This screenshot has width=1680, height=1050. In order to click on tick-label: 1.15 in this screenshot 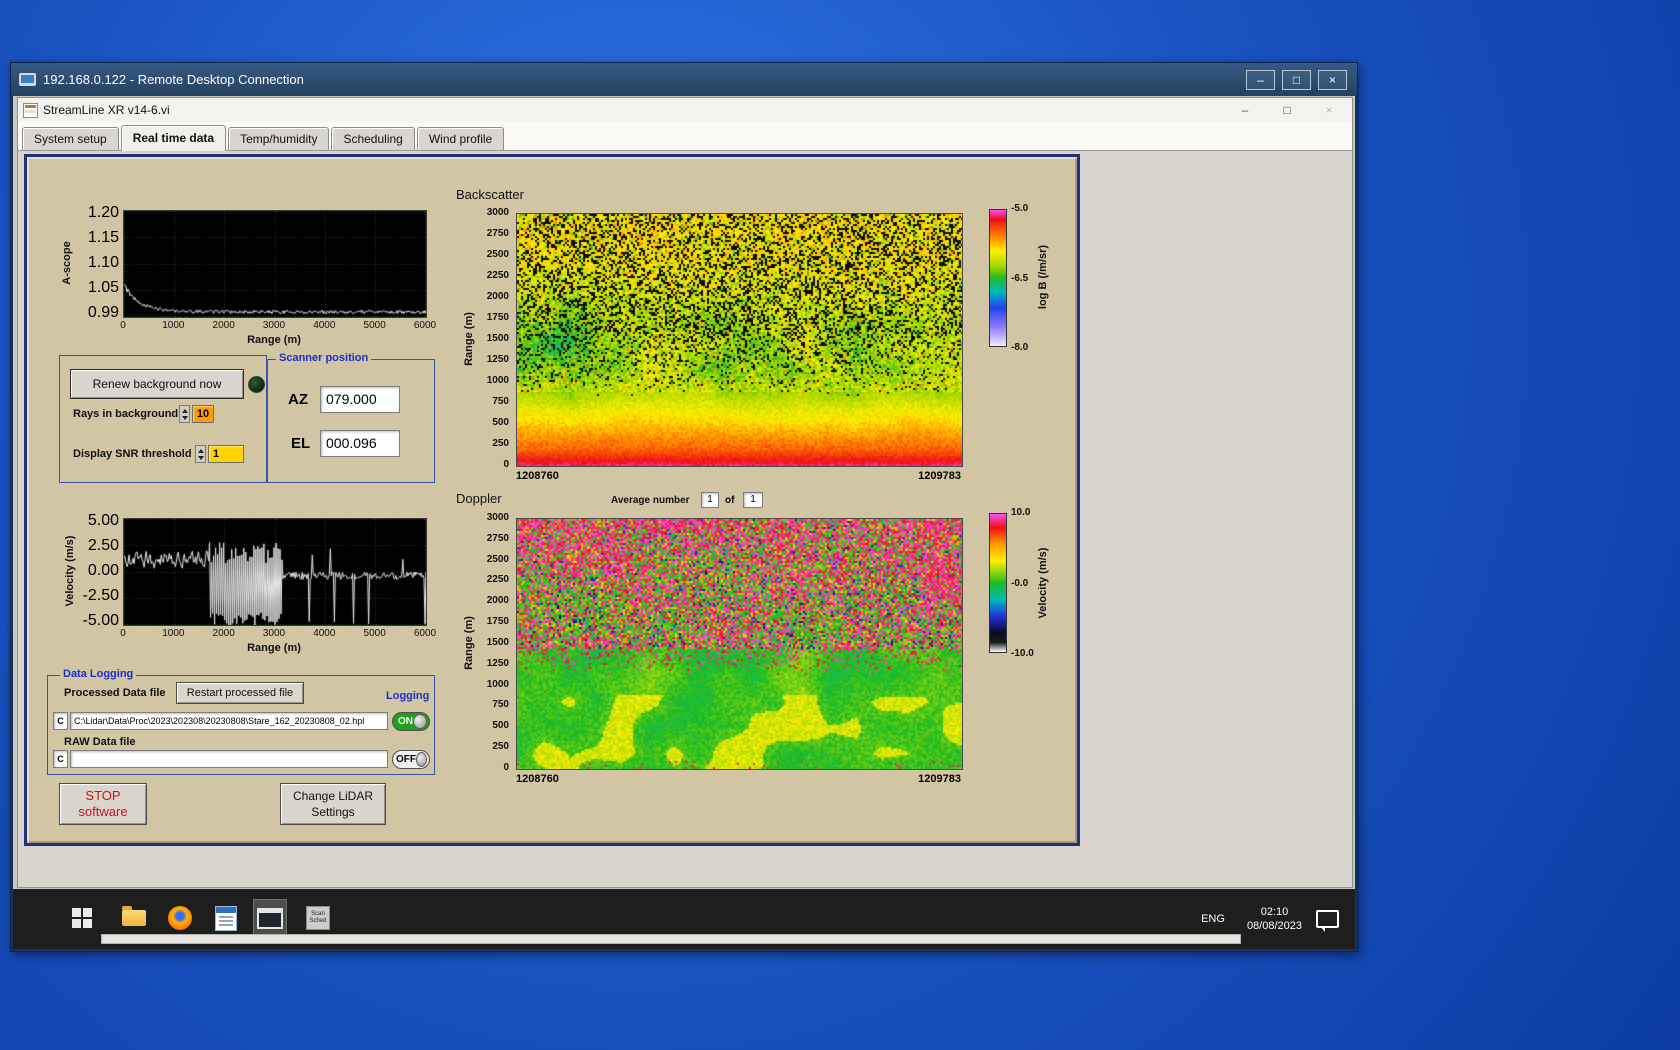, I will do `click(103, 237)`.